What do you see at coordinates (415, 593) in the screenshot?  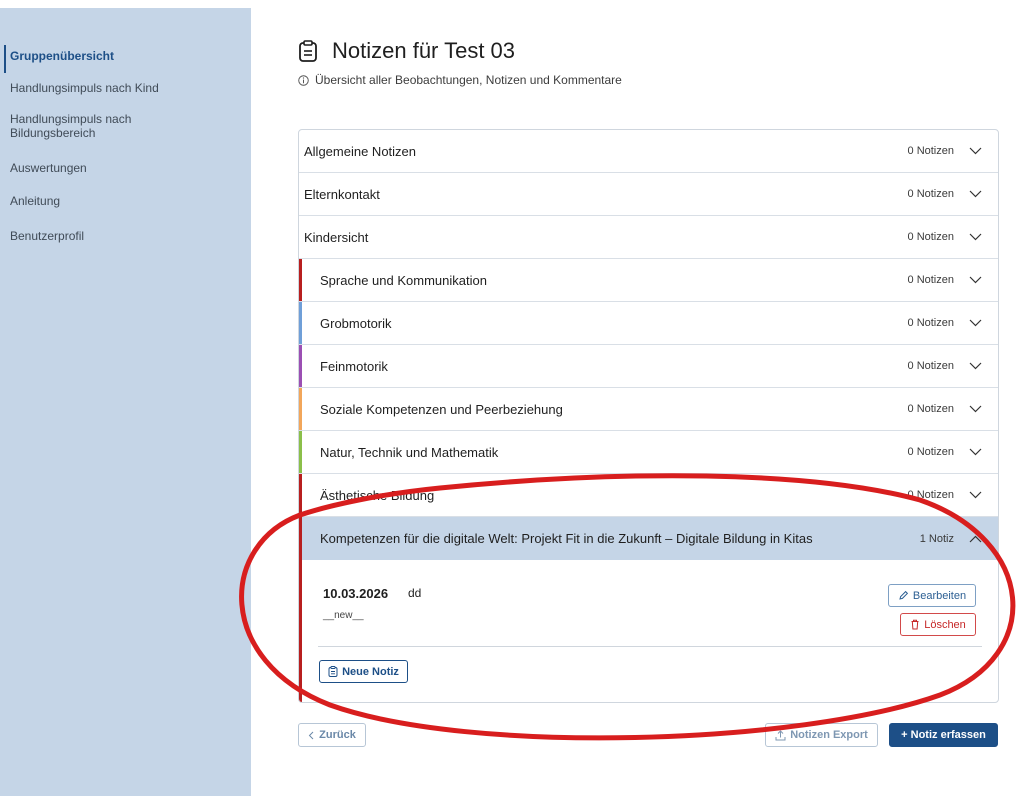 I see `note-text: dd` at bounding box center [415, 593].